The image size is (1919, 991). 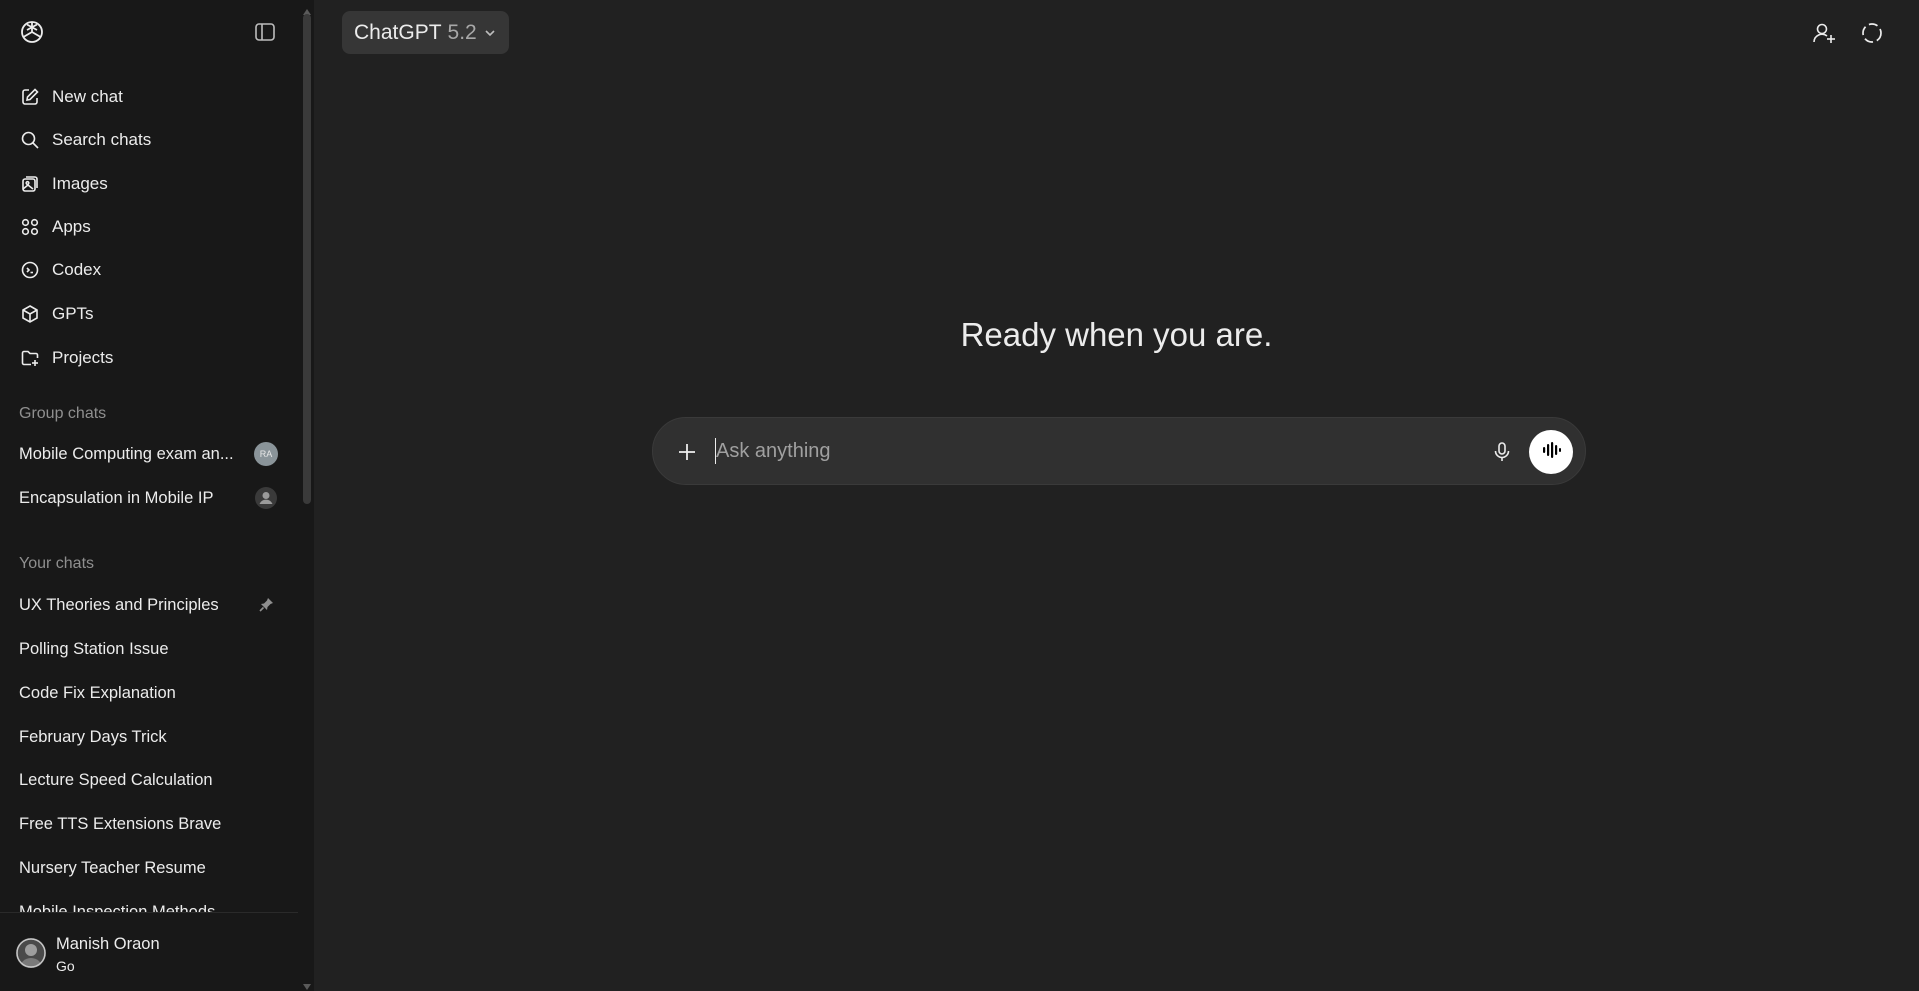 I want to click on temporary-chat-icon, so click(x=1872, y=33).